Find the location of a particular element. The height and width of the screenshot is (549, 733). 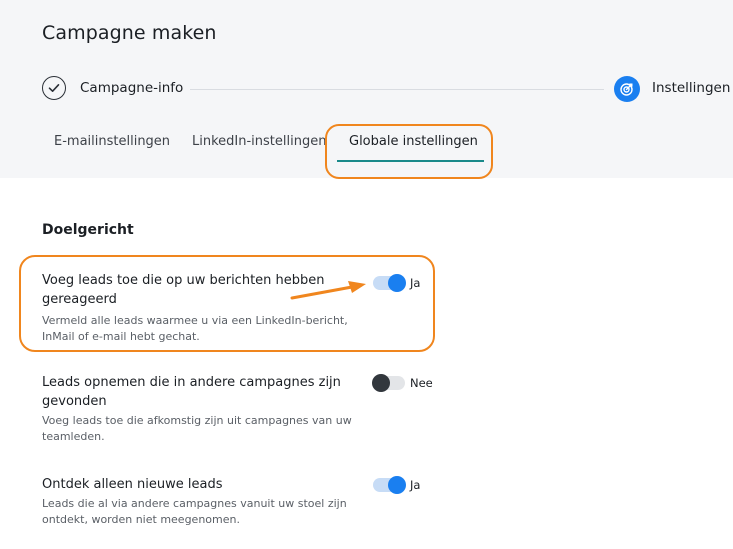

tab-global-settings: Globale instellingen is located at coordinates (413, 141).